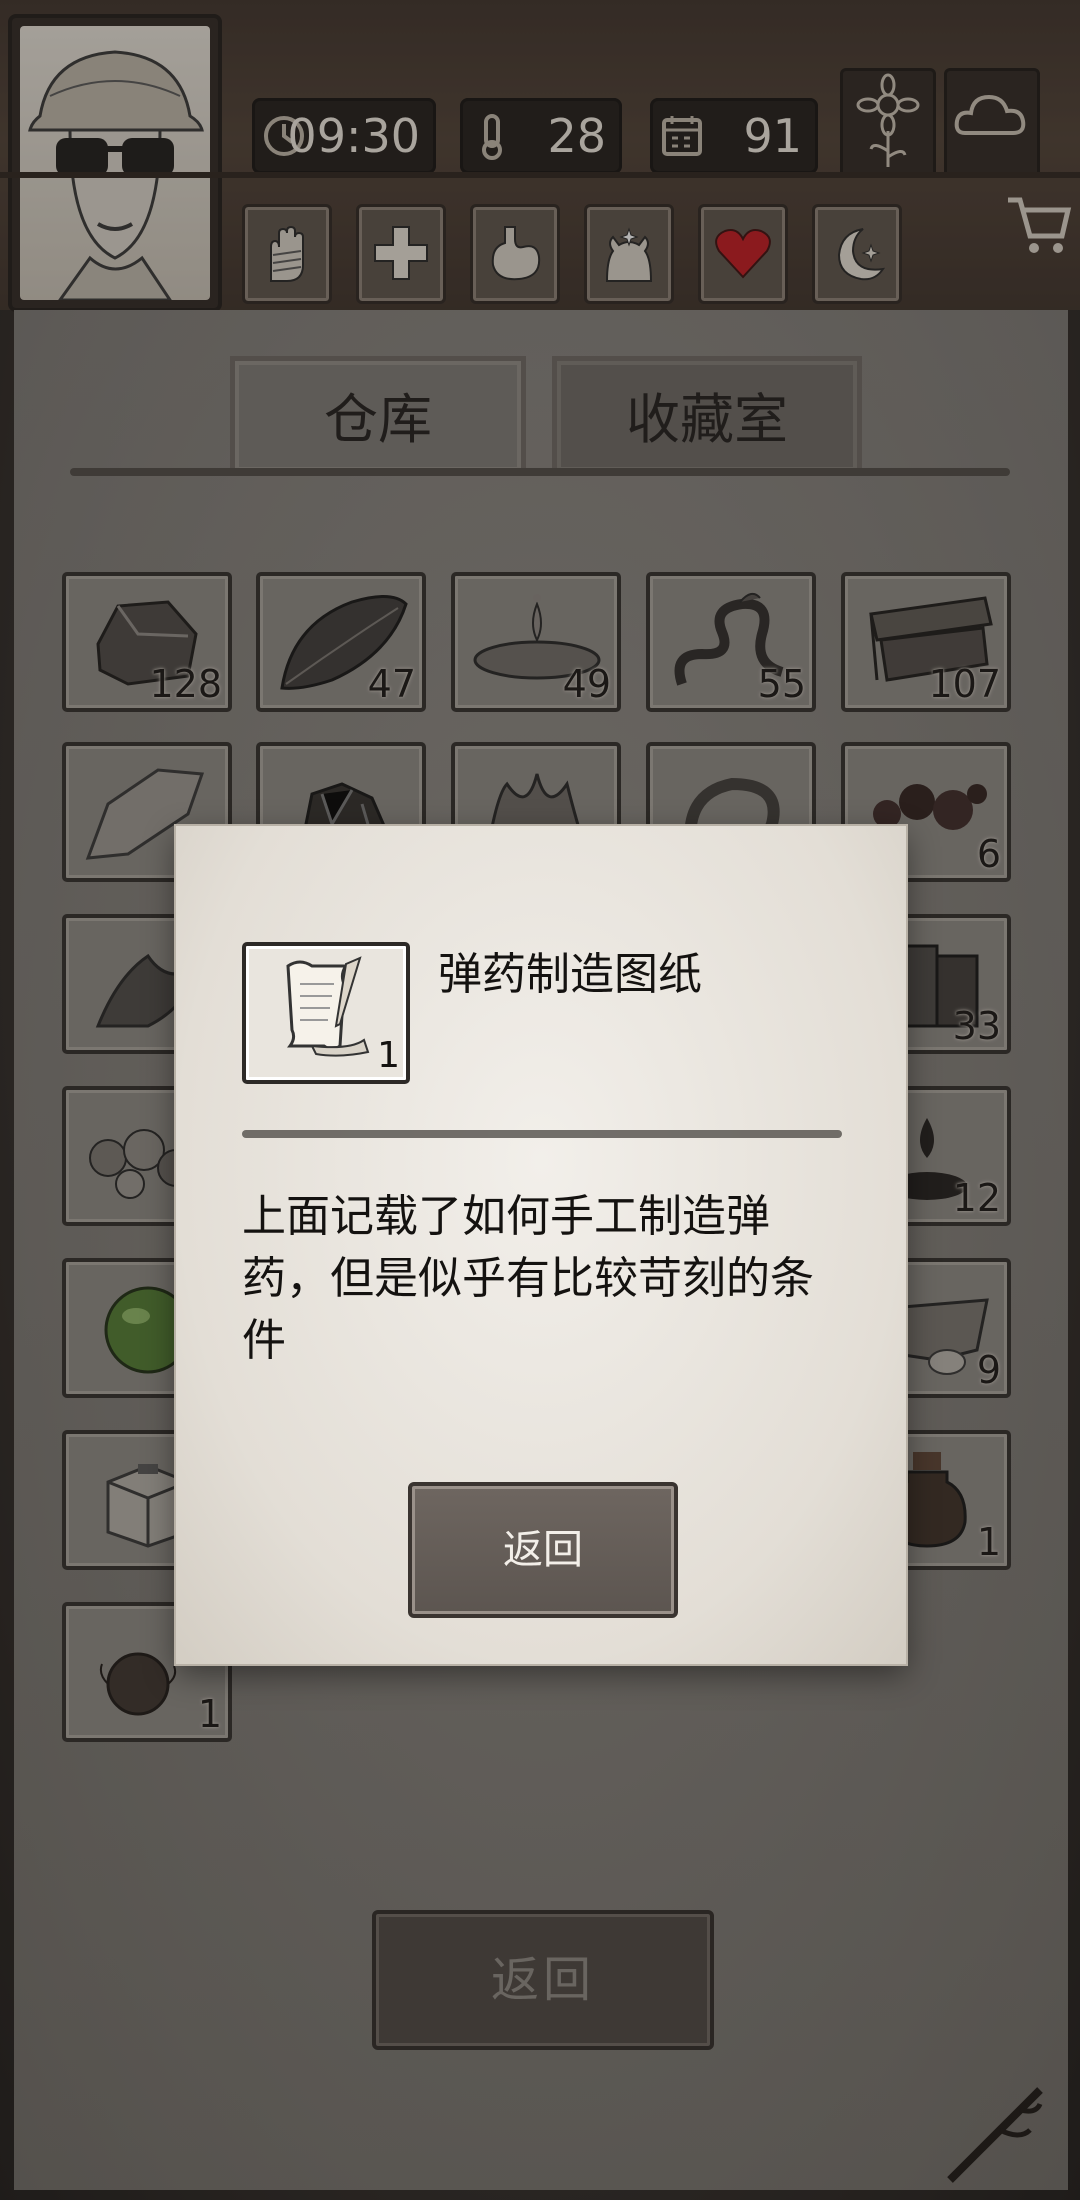 Image resolution: width=1080 pixels, height=2200 pixels. I want to click on item-slot: 1, so click(326, 1013).